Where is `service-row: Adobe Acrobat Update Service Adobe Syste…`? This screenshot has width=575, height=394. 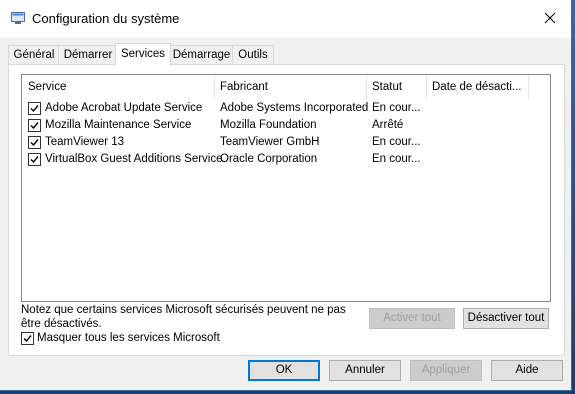
service-row: Adobe Acrobat Update Service Adobe Syste… is located at coordinates (285, 108).